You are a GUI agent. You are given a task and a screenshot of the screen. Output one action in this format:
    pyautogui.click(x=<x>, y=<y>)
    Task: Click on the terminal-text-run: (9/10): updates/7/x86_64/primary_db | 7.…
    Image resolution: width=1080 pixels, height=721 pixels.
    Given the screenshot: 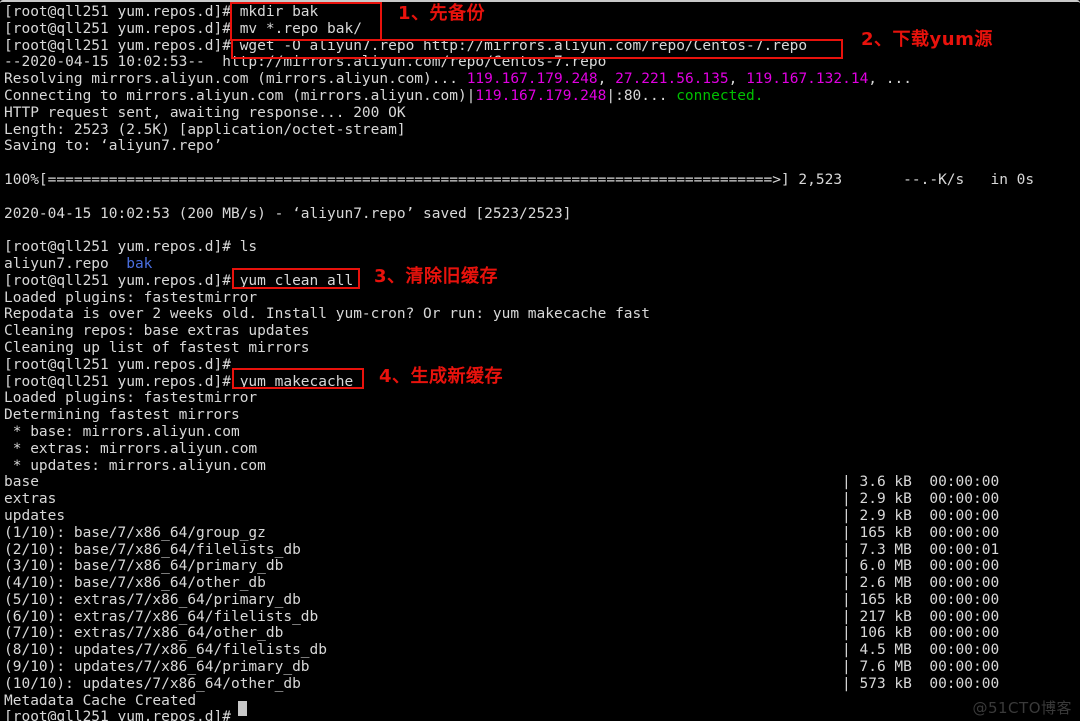 What is the action you would take?
    pyautogui.click(x=502, y=667)
    